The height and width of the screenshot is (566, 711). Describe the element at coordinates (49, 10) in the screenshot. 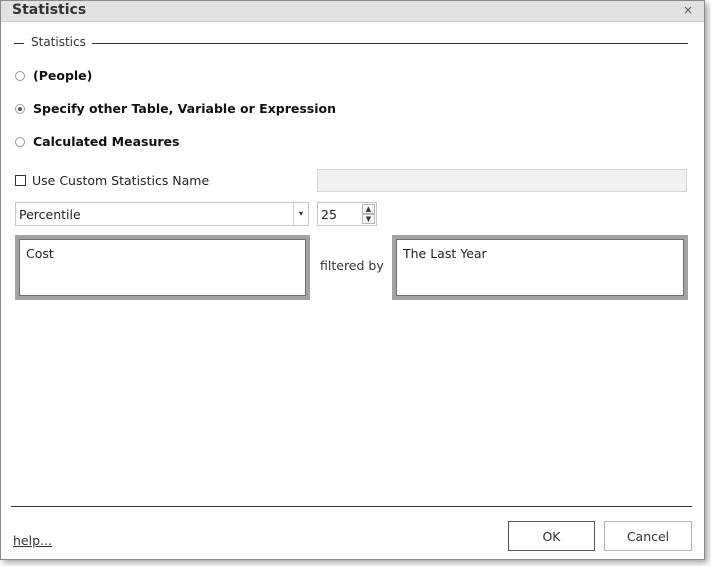

I see `dialog-title: Statistics` at that location.